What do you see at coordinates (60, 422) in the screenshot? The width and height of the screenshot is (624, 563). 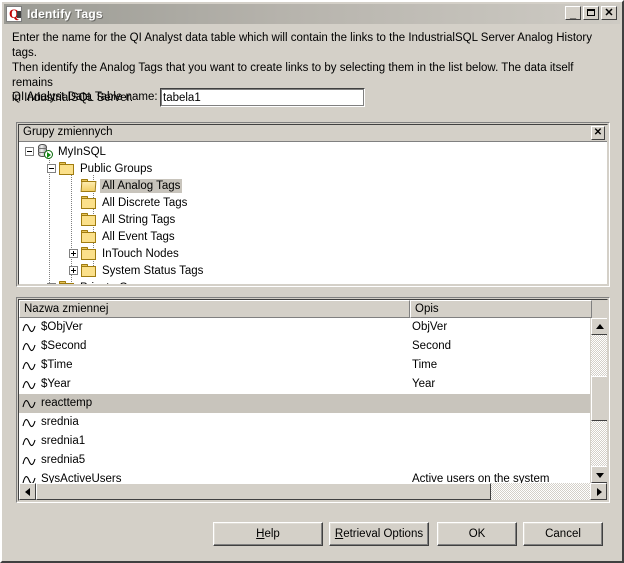 I see `tag-name: srednia` at bounding box center [60, 422].